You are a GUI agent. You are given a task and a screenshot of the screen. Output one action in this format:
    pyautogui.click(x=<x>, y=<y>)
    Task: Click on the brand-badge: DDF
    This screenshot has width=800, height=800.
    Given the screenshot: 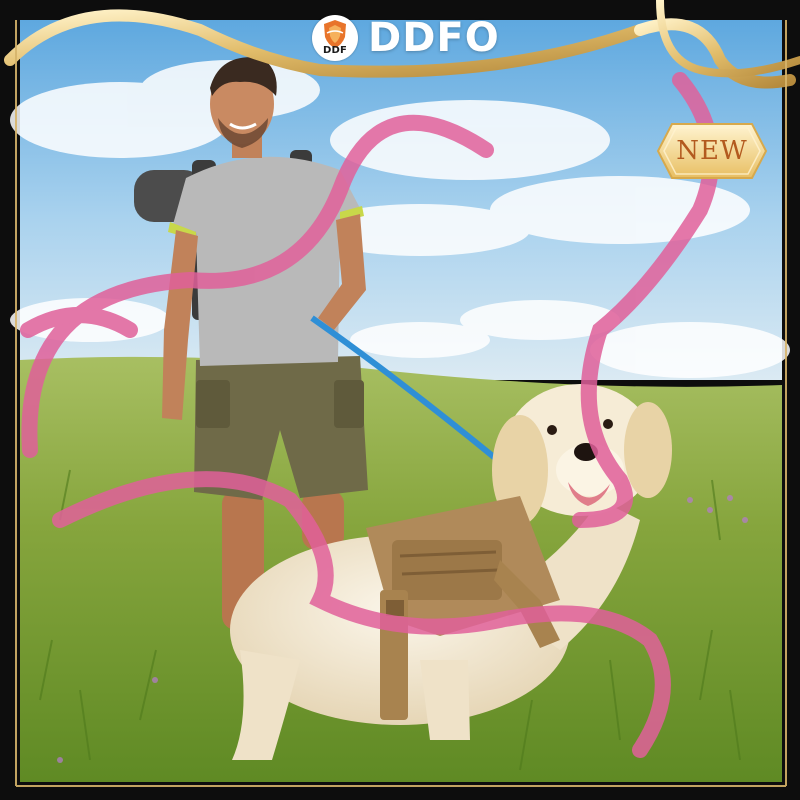 What is the action you would take?
    pyautogui.click(x=335, y=38)
    